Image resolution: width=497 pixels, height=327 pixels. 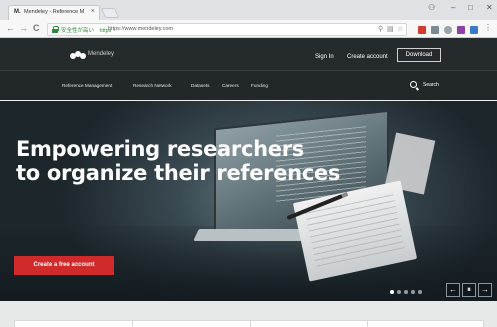 I want to click on user-profile-icon: ⚇, so click(x=431, y=7).